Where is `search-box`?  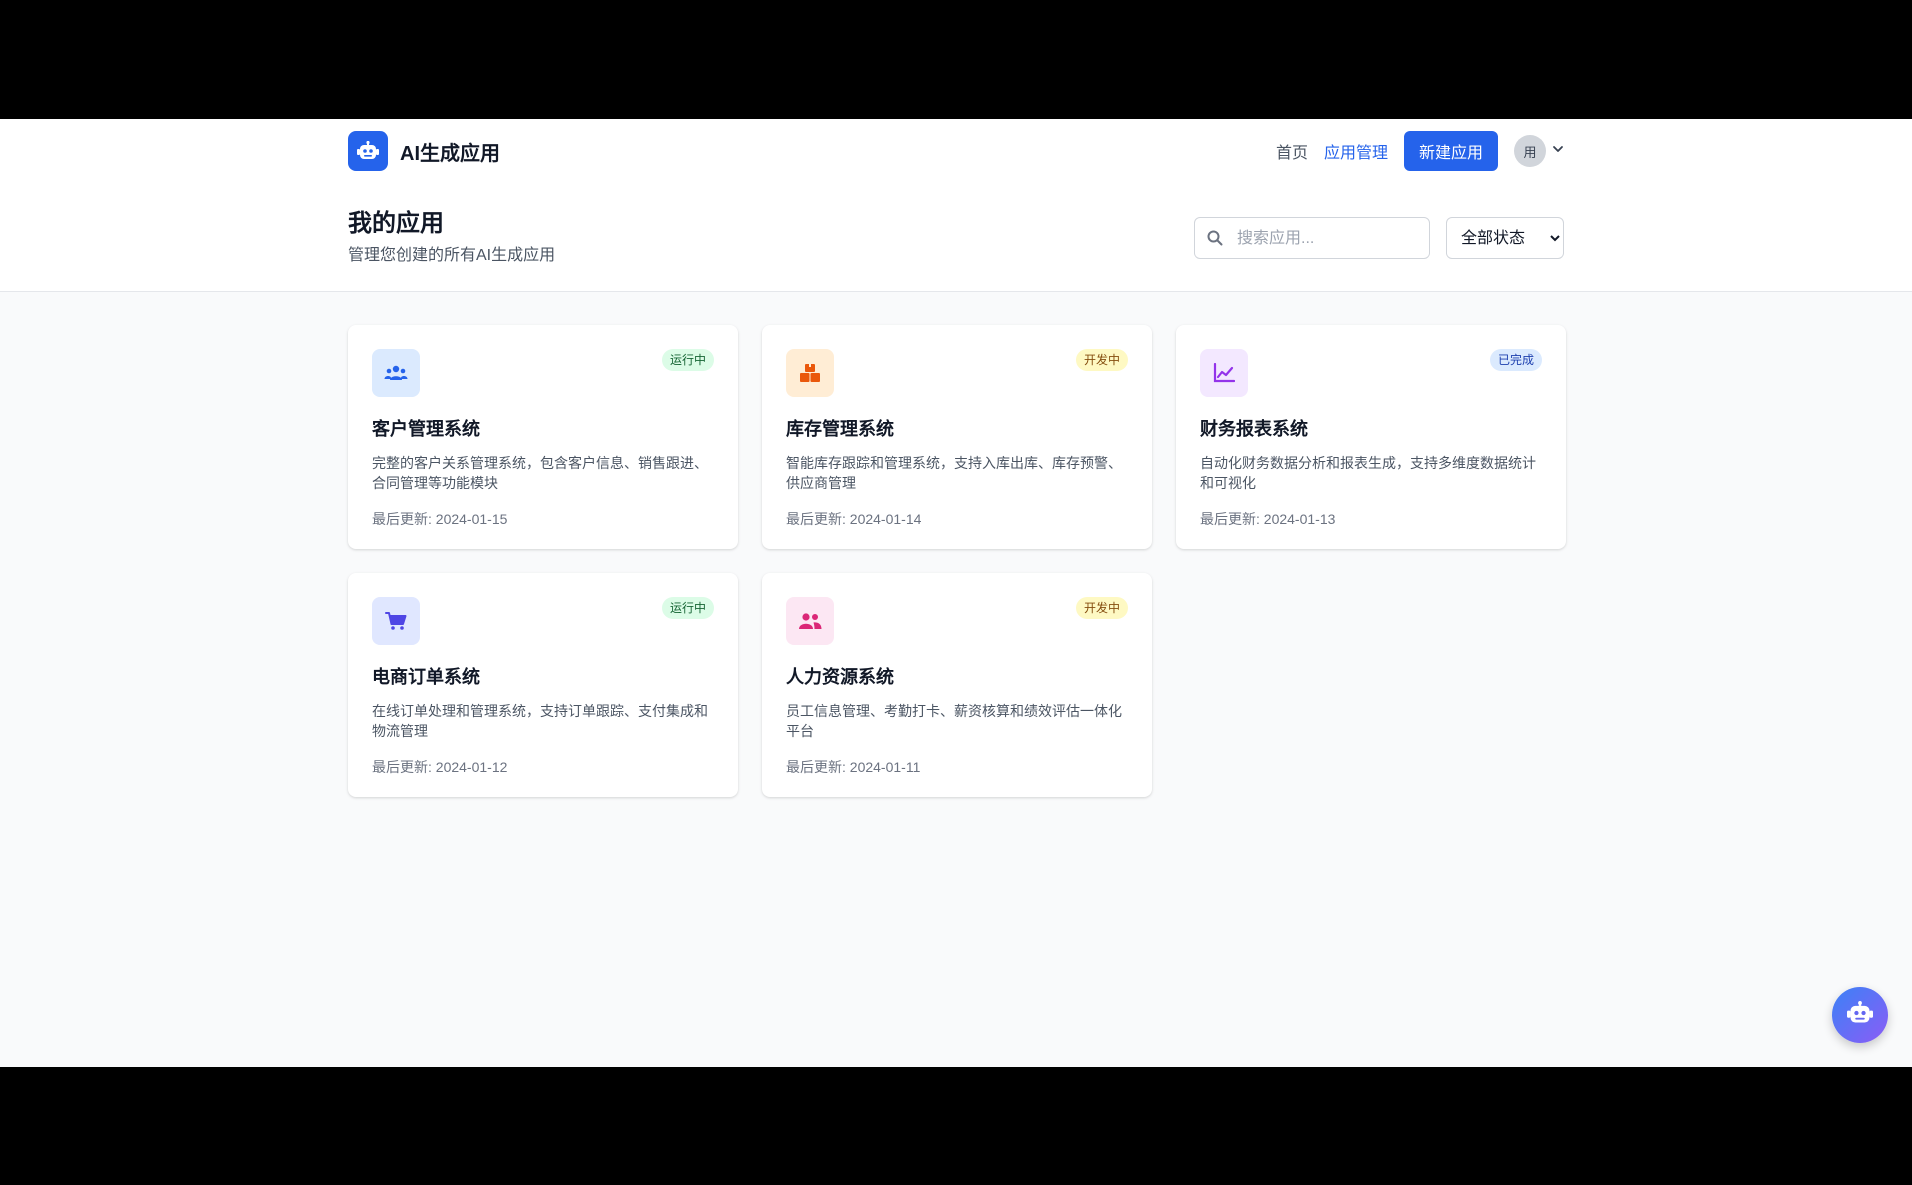 search-box is located at coordinates (1312, 238).